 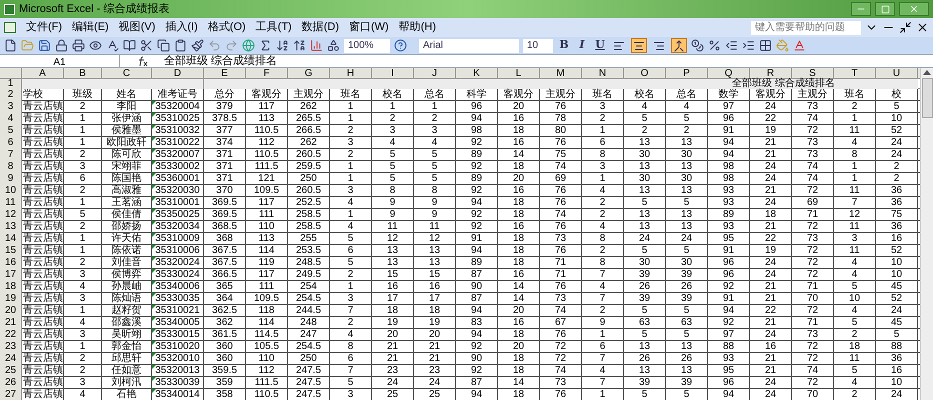 I want to click on fill-color-icon, so click(x=782, y=45).